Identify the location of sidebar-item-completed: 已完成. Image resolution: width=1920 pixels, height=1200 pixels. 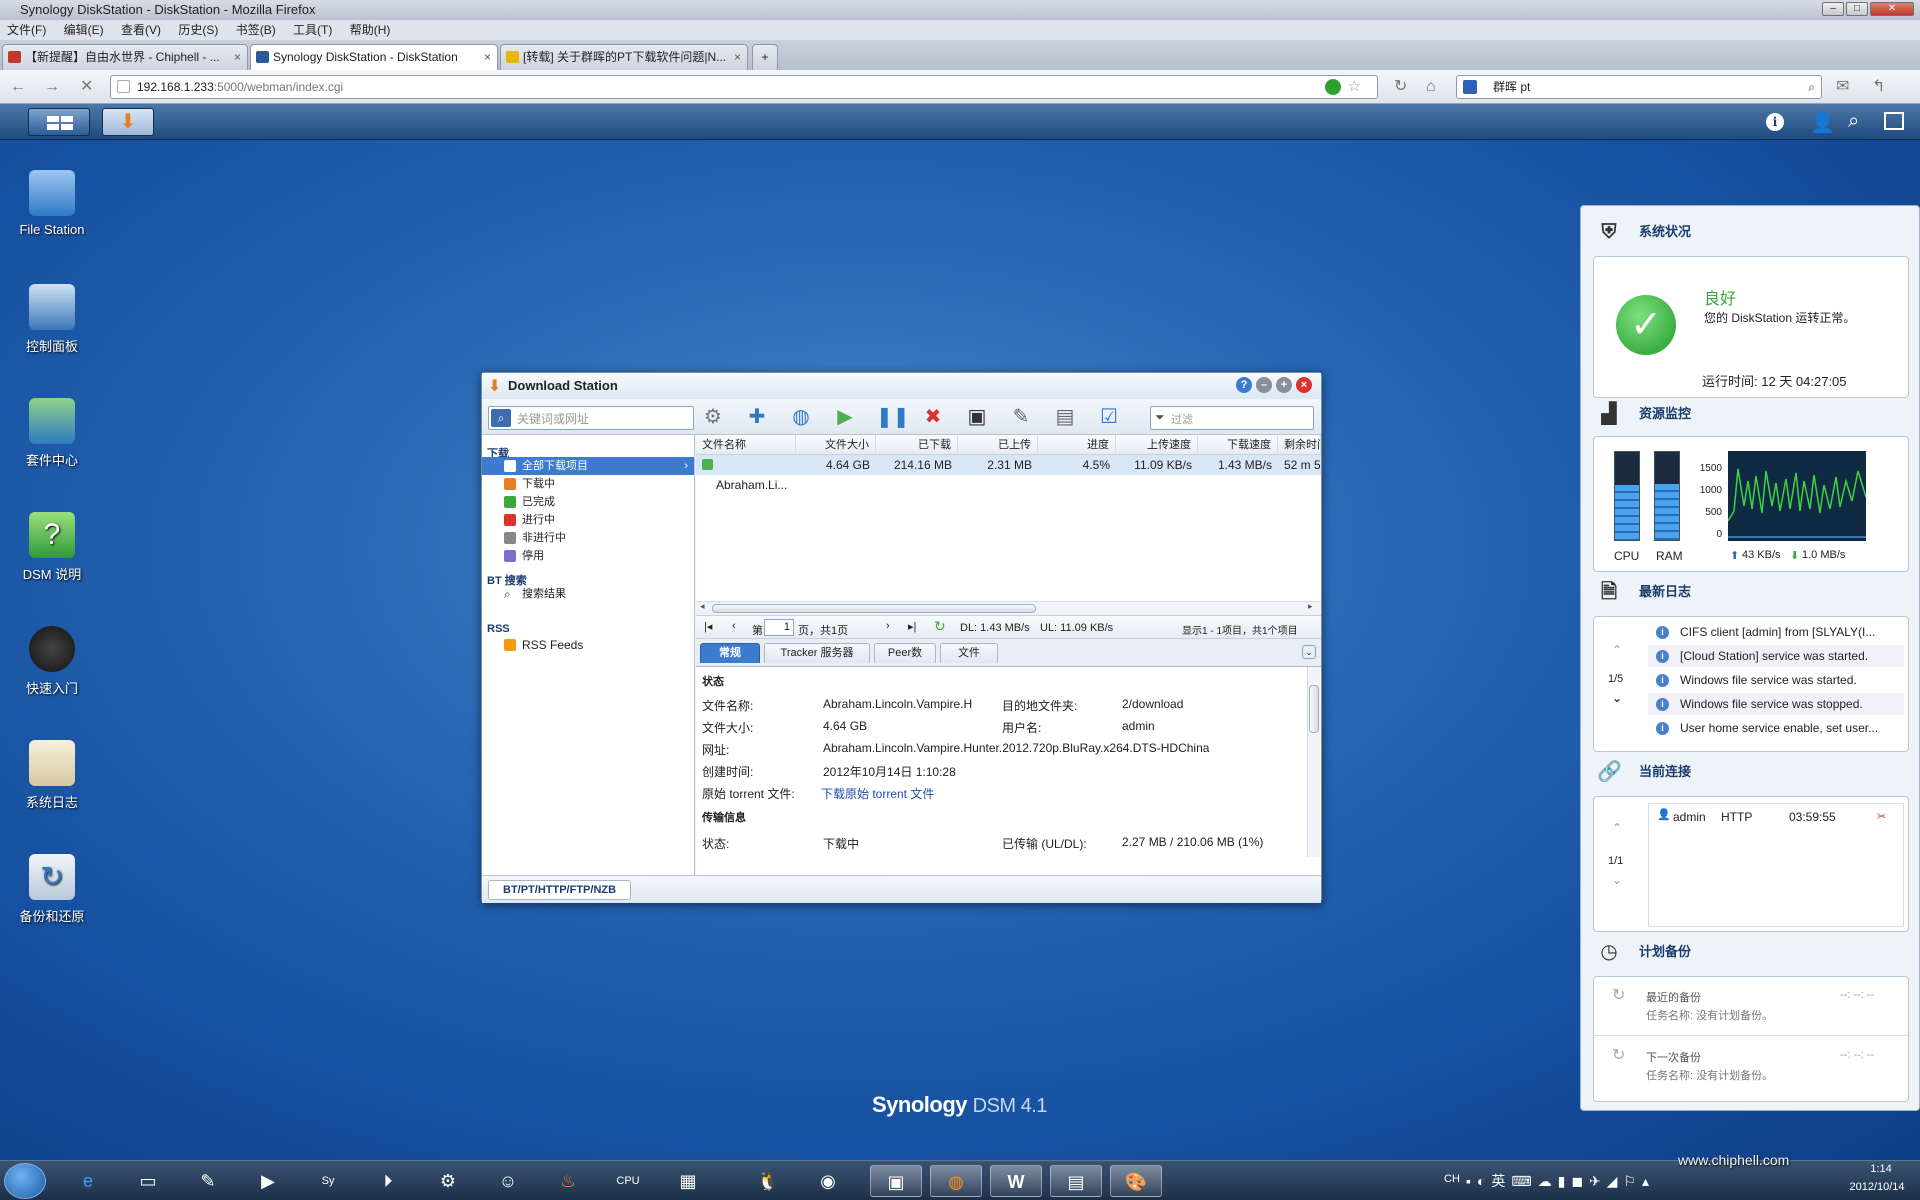
(588, 502).